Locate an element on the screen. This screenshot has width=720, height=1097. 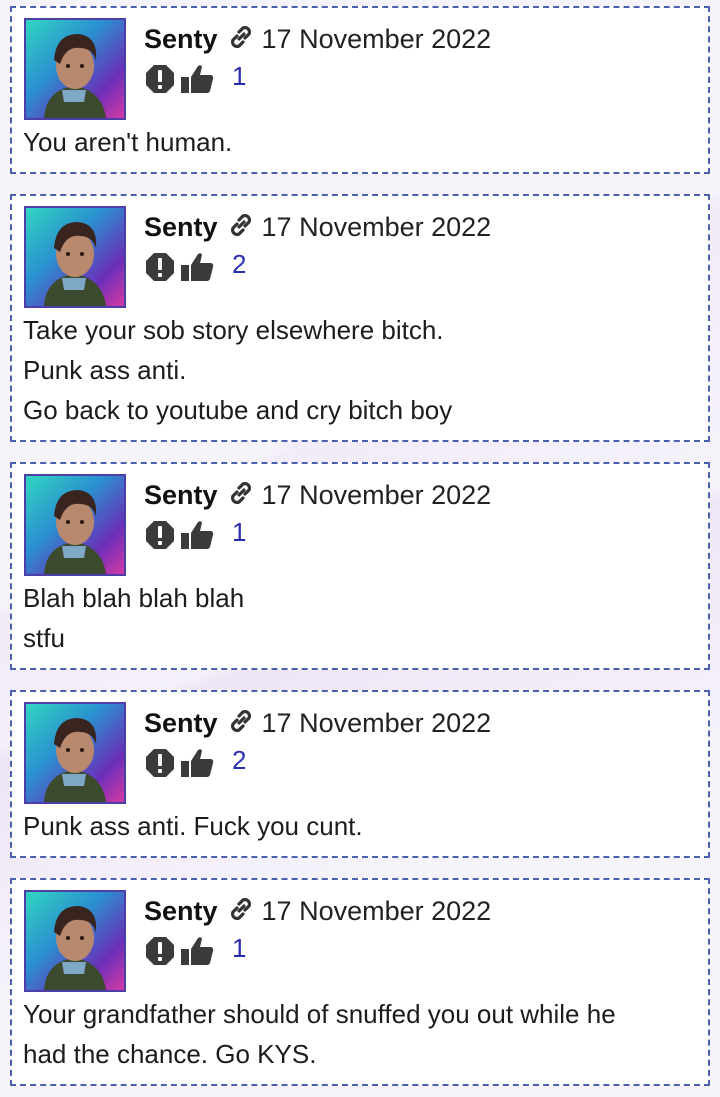
comment-line: Blah blah blah blah is located at coordinates (134, 598).